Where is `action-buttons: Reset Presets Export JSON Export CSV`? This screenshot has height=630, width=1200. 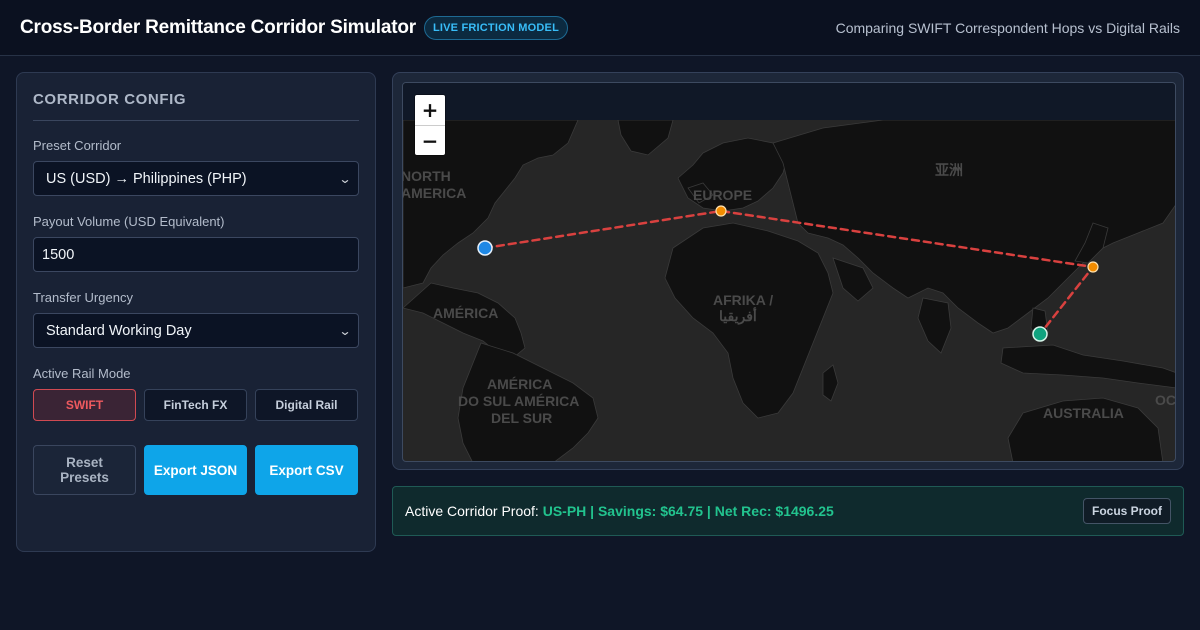 action-buttons: Reset Presets Export JSON Export CSV is located at coordinates (196, 470).